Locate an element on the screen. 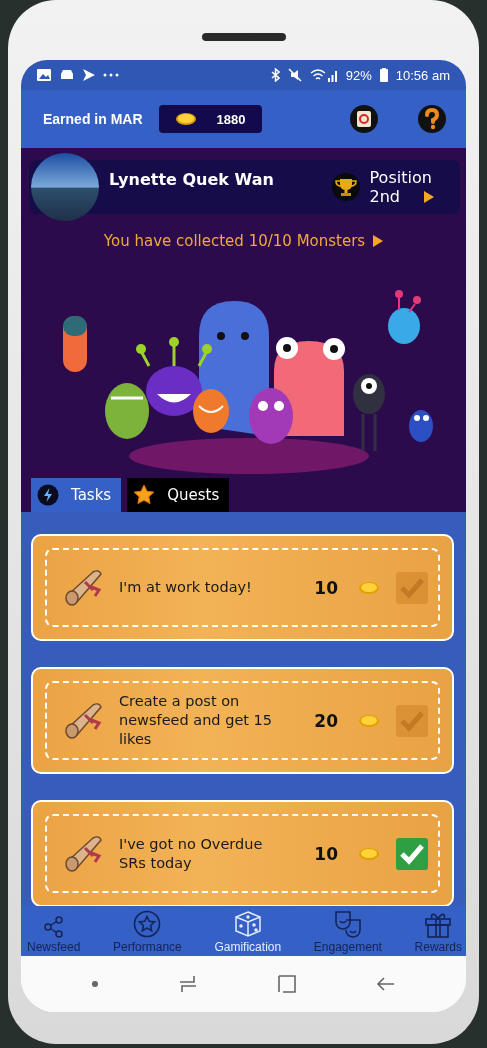  tab: Quests is located at coordinates (178, 495).